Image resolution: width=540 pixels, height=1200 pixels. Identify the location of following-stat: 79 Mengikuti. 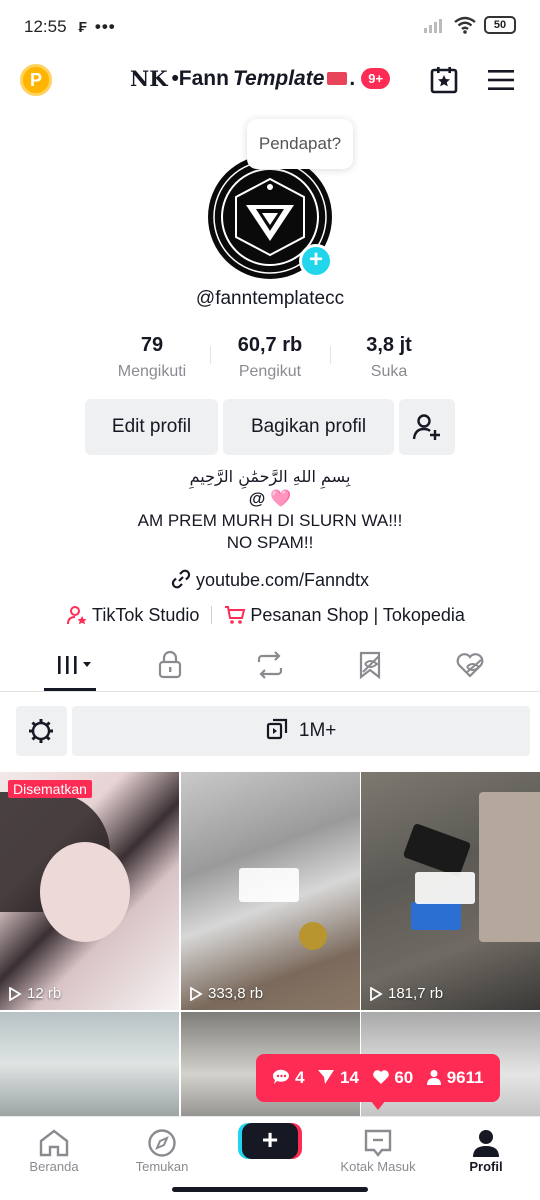
(152, 357).